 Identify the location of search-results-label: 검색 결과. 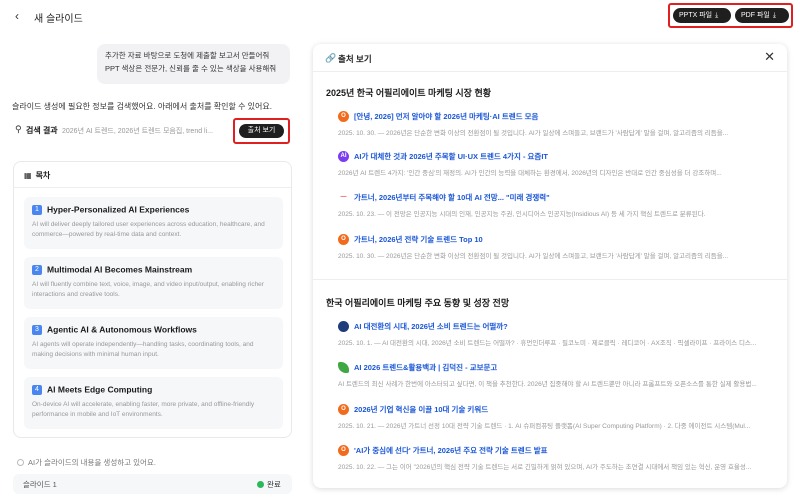
(42, 130).